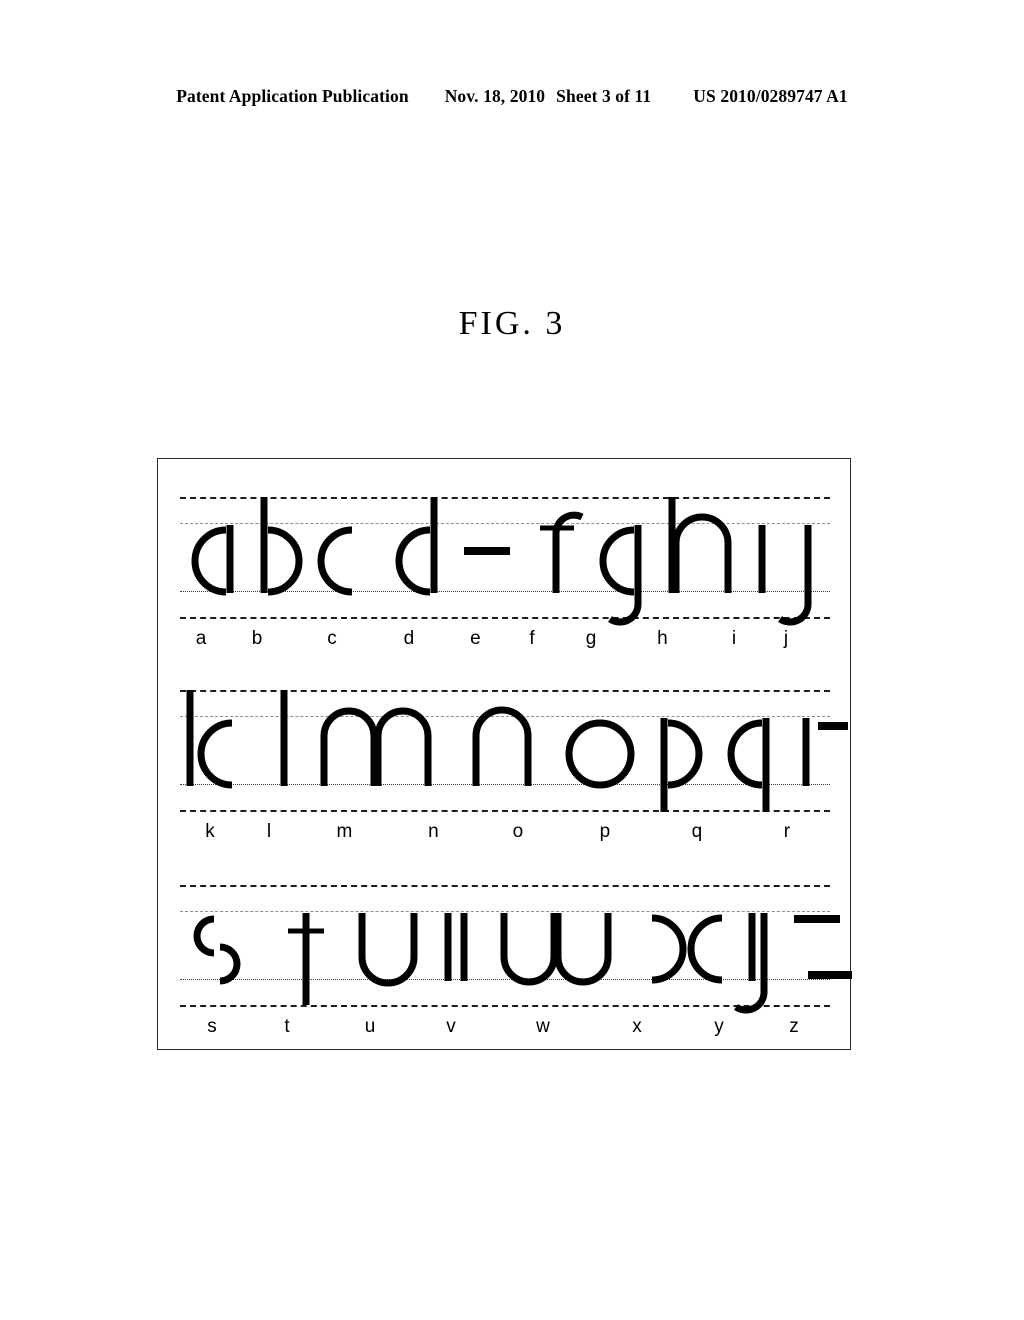  What do you see at coordinates (662, 638) in the screenshot?
I see `glyph-label-h: h` at bounding box center [662, 638].